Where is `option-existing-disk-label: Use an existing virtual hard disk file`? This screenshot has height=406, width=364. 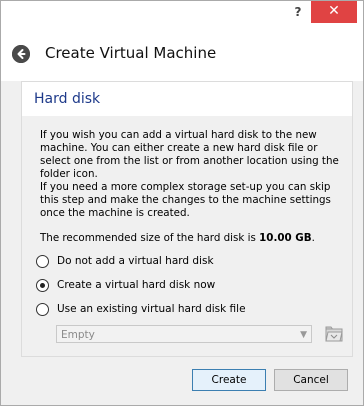
option-existing-disk-label: Use an existing virtual hard disk file is located at coordinates (151, 309).